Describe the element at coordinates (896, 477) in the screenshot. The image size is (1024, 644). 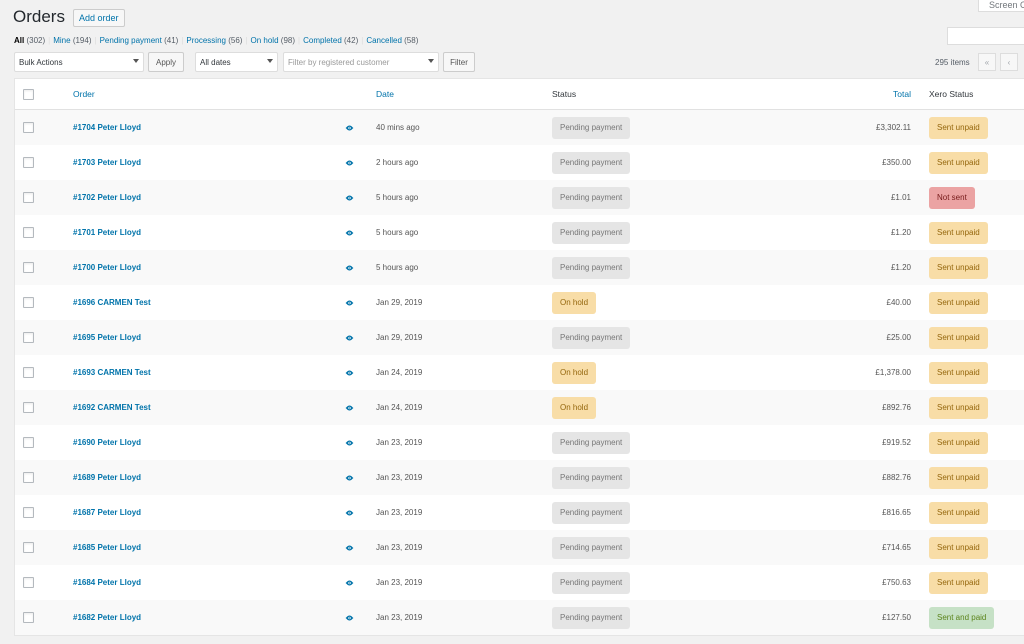
I see `order-total: £882.76` at that location.